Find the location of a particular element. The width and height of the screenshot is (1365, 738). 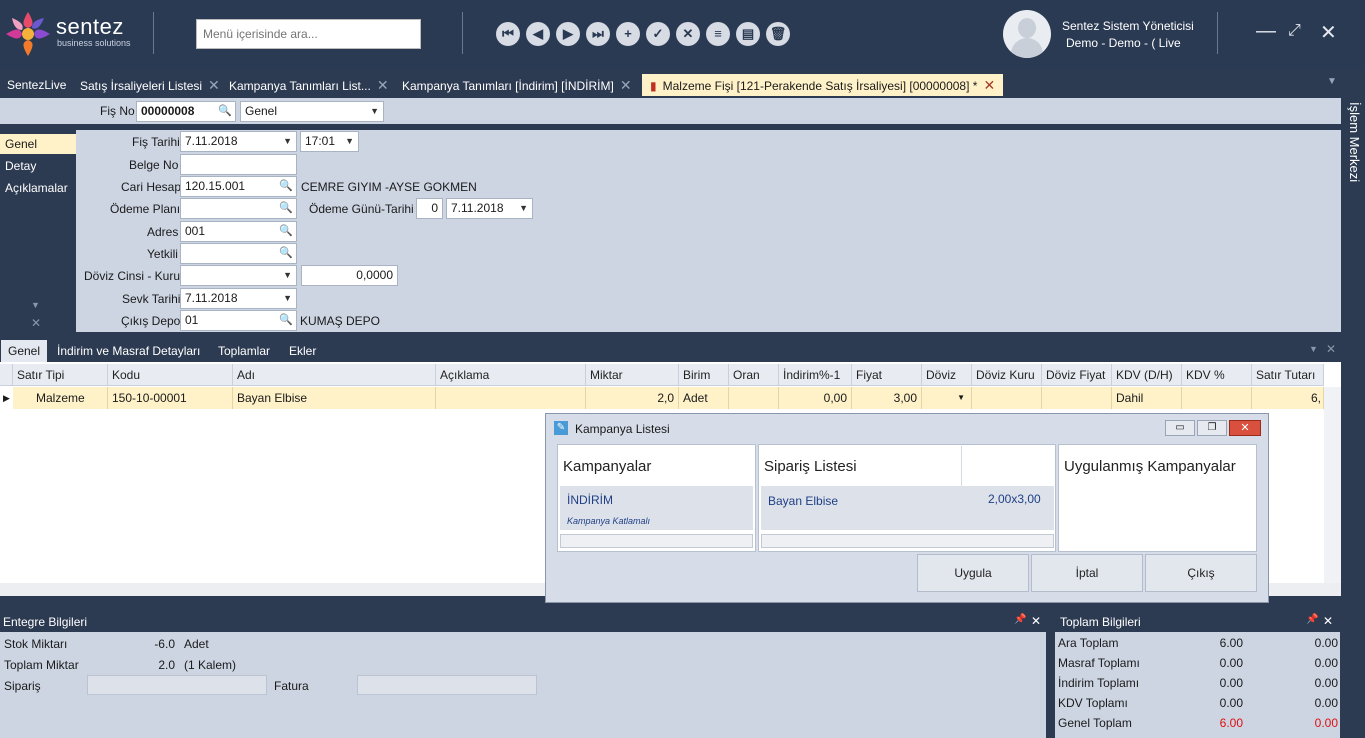

cancel-icon: ✕ is located at coordinates (688, 34).